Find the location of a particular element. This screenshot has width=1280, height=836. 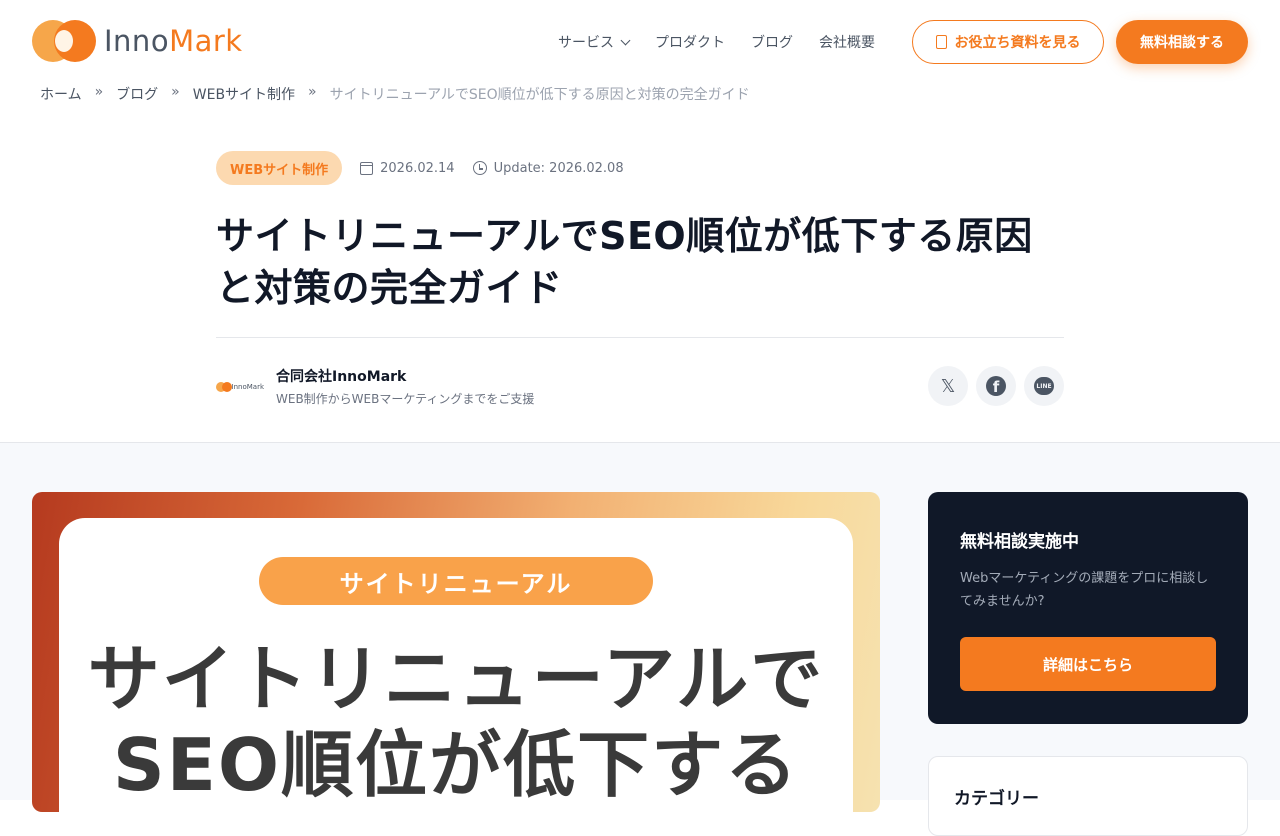

published-date: 2026.02.14 is located at coordinates (407, 168).